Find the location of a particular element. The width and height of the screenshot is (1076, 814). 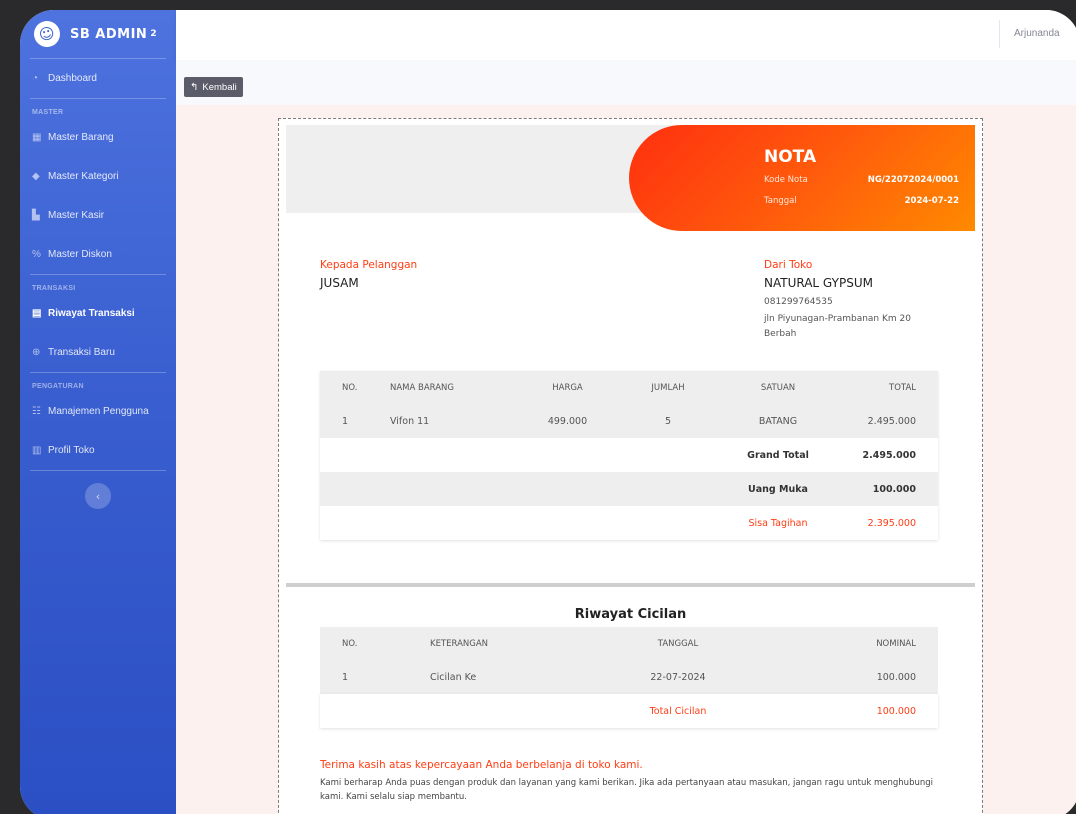

sidebar-brand: ☺ SB ADMIN 2 is located at coordinates (98, 34).